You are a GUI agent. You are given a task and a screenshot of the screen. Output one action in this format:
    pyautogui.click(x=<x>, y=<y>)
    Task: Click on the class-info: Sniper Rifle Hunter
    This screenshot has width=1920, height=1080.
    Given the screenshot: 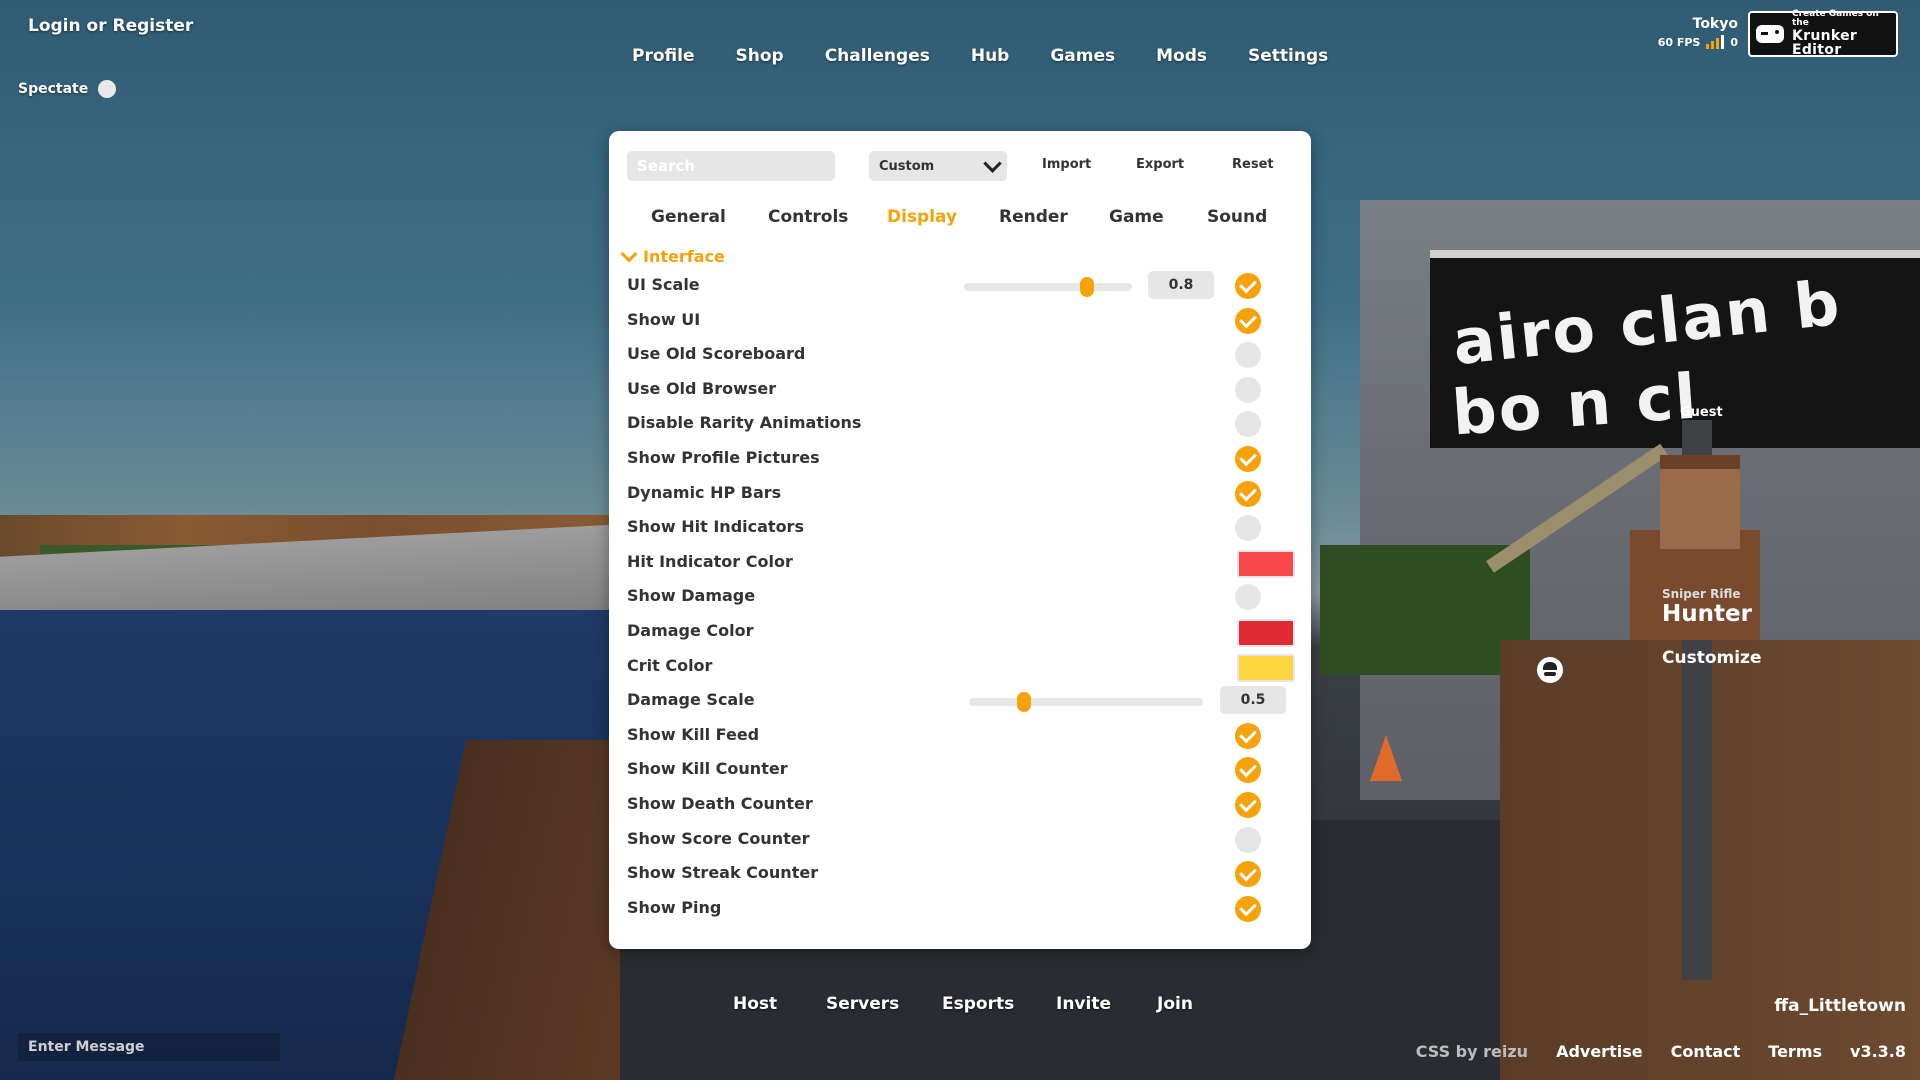 What is the action you would take?
    pyautogui.click(x=1707, y=607)
    